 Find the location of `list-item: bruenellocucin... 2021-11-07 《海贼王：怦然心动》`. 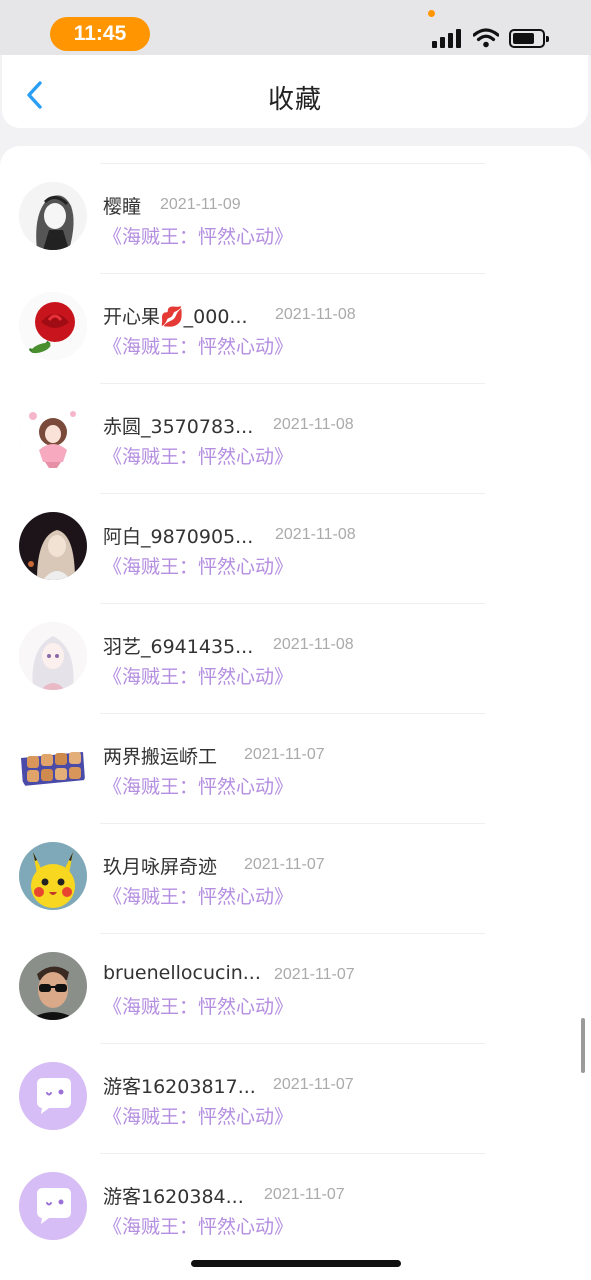

list-item: bruenellocucin... 2021-11-07 《海贼王：怦然心动》 is located at coordinates (295, 980).